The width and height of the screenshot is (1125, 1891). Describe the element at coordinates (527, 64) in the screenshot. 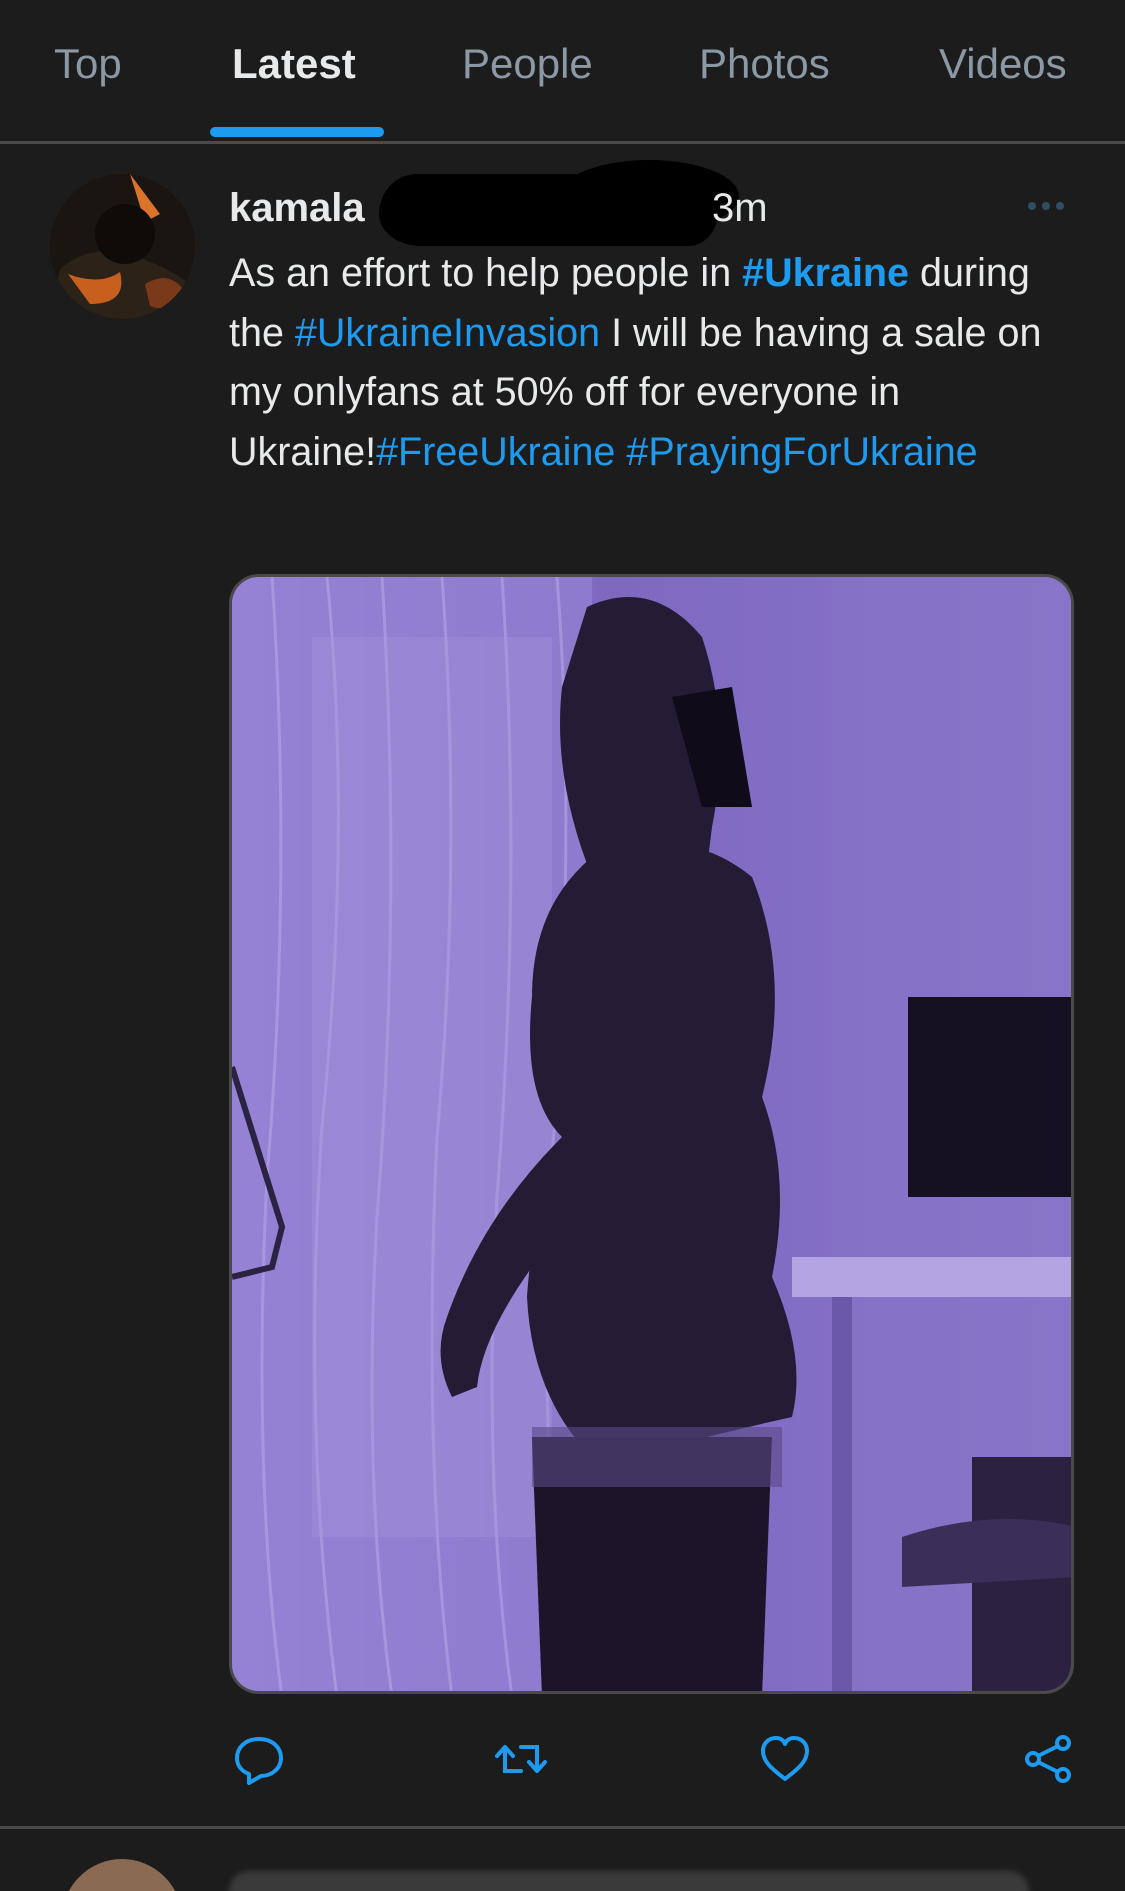

I see `tab-people: People` at that location.